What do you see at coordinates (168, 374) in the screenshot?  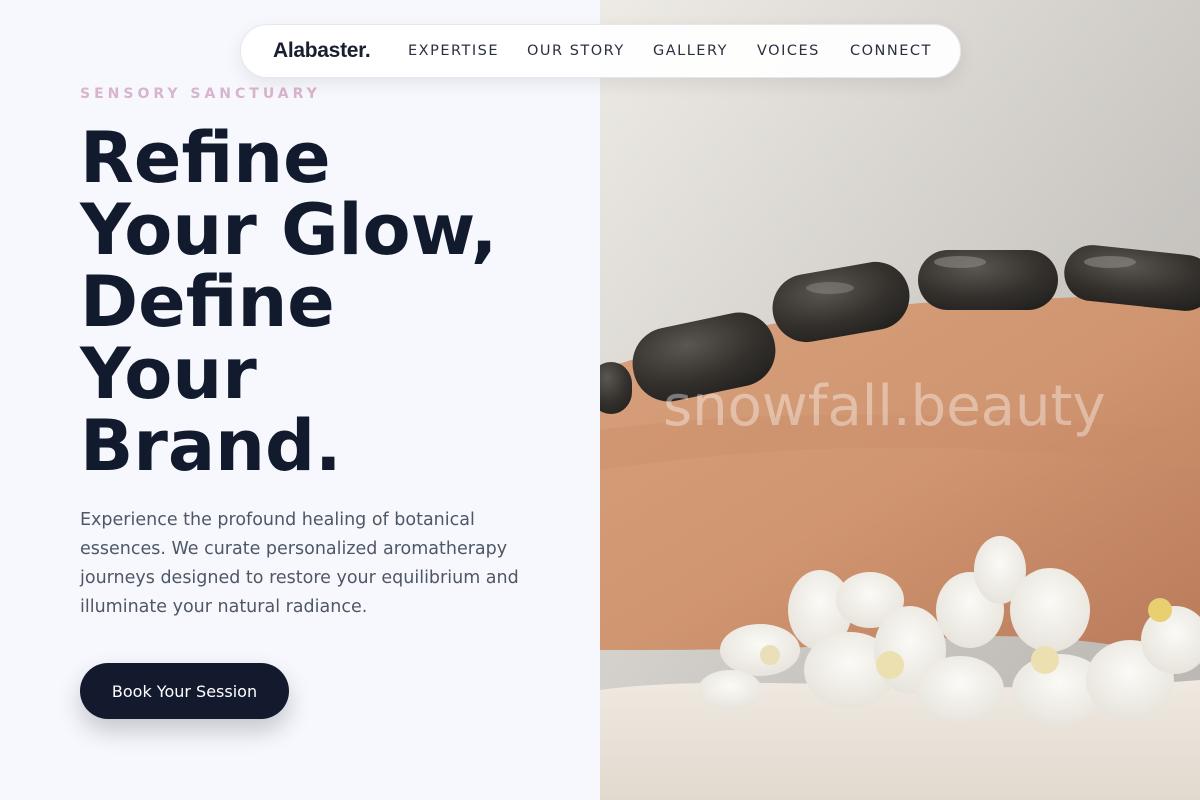 I see `headline-line: Your` at bounding box center [168, 374].